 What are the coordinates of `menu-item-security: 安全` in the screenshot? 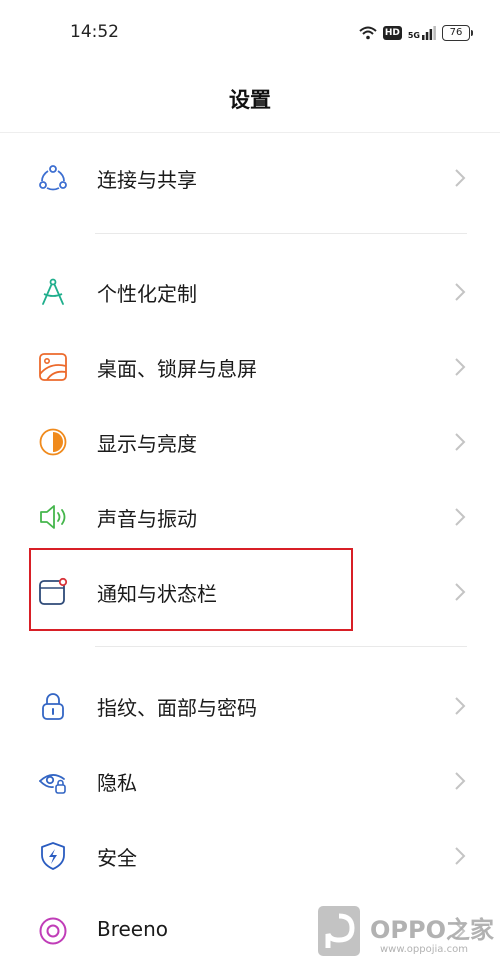 It's located at (250, 855).